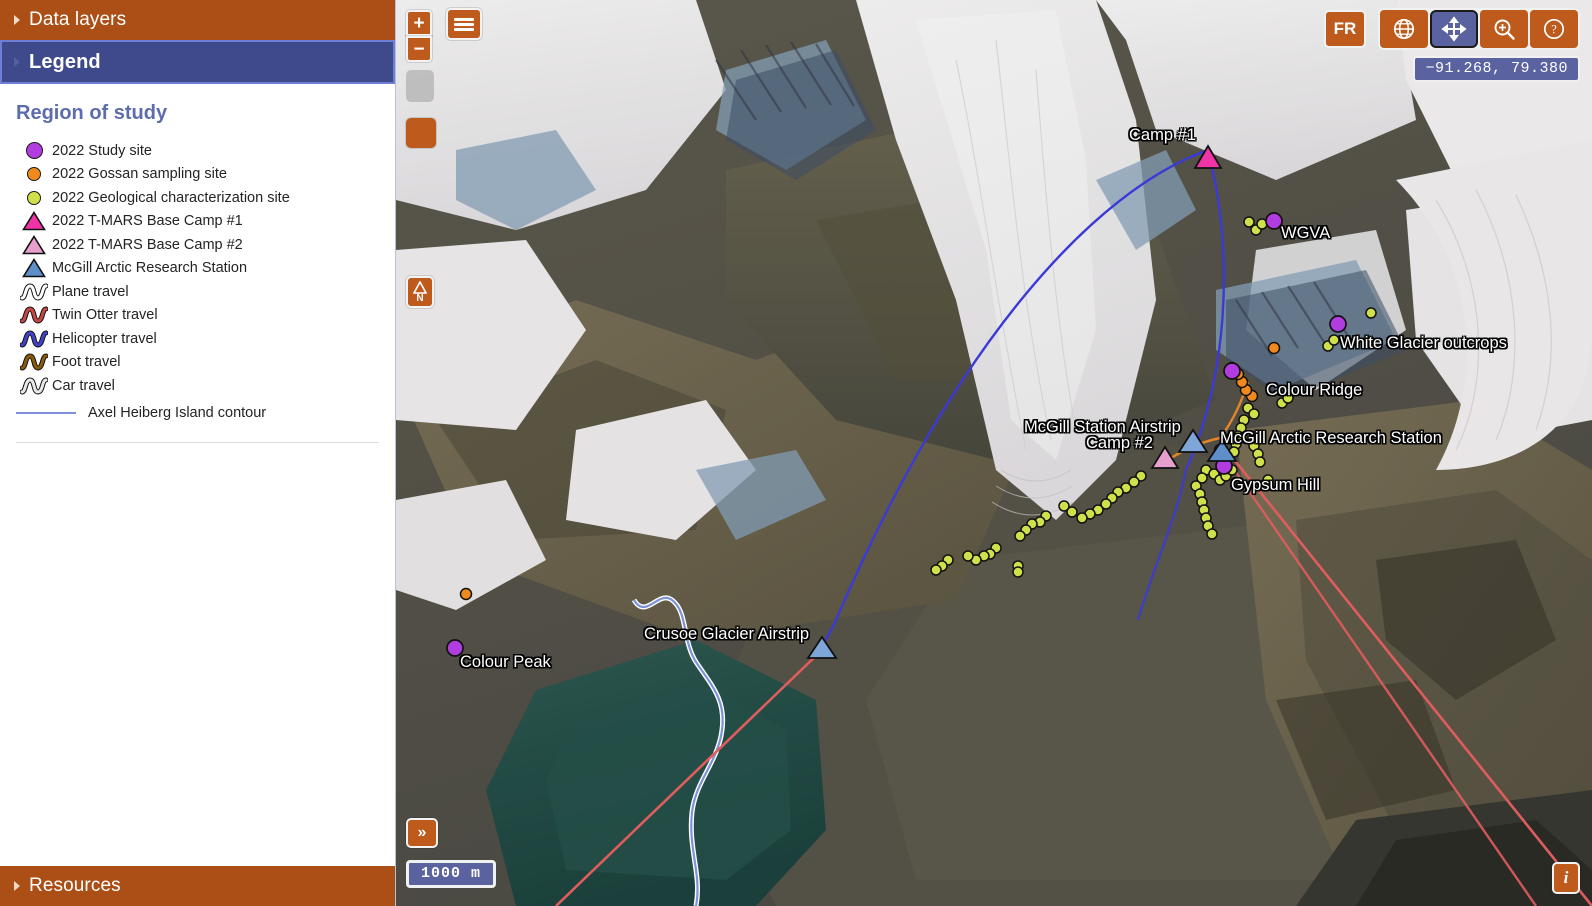 The width and height of the screenshot is (1592, 906). I want to click on zoom-out-button: −, so click(419, 49).